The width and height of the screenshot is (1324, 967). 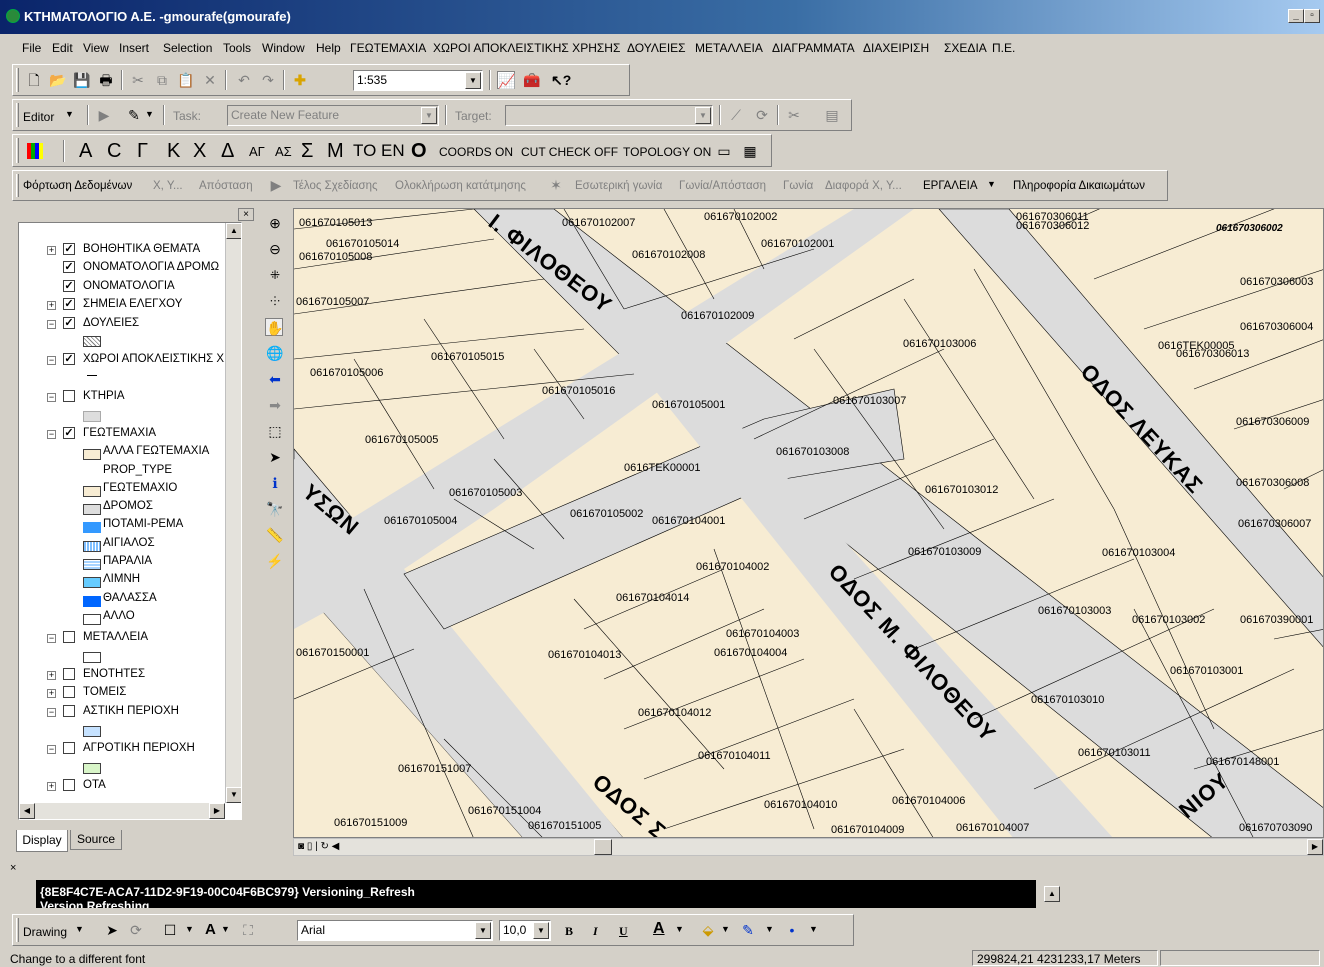 What do you see at coordinates (274, 327) in the screenshot?
I see `pan-icon: ✋` at bounding box center [274, 327].